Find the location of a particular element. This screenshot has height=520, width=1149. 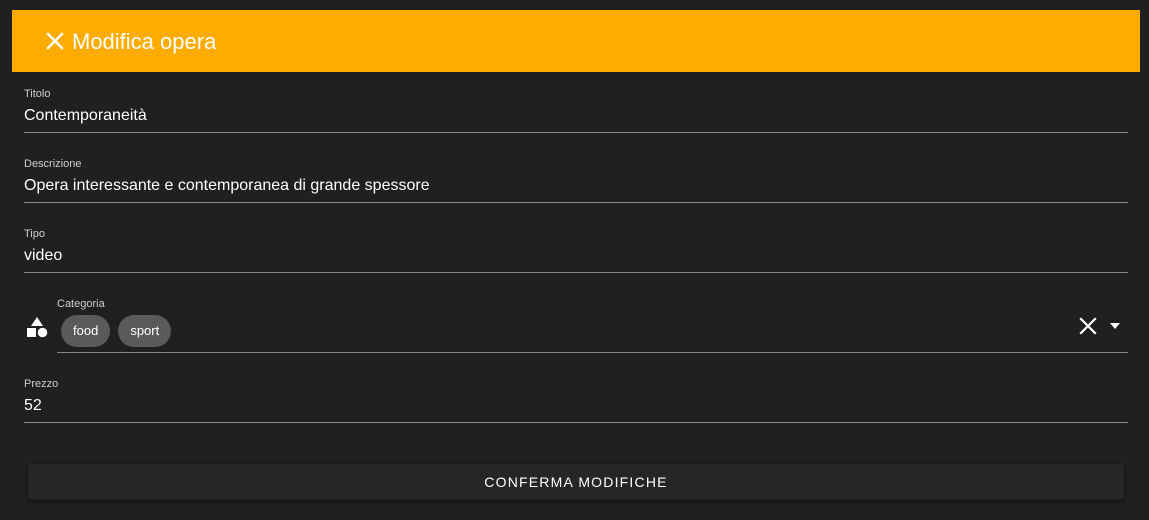

titolo-field: Titolo Contemporaneità is located at coordinates (576, 110).